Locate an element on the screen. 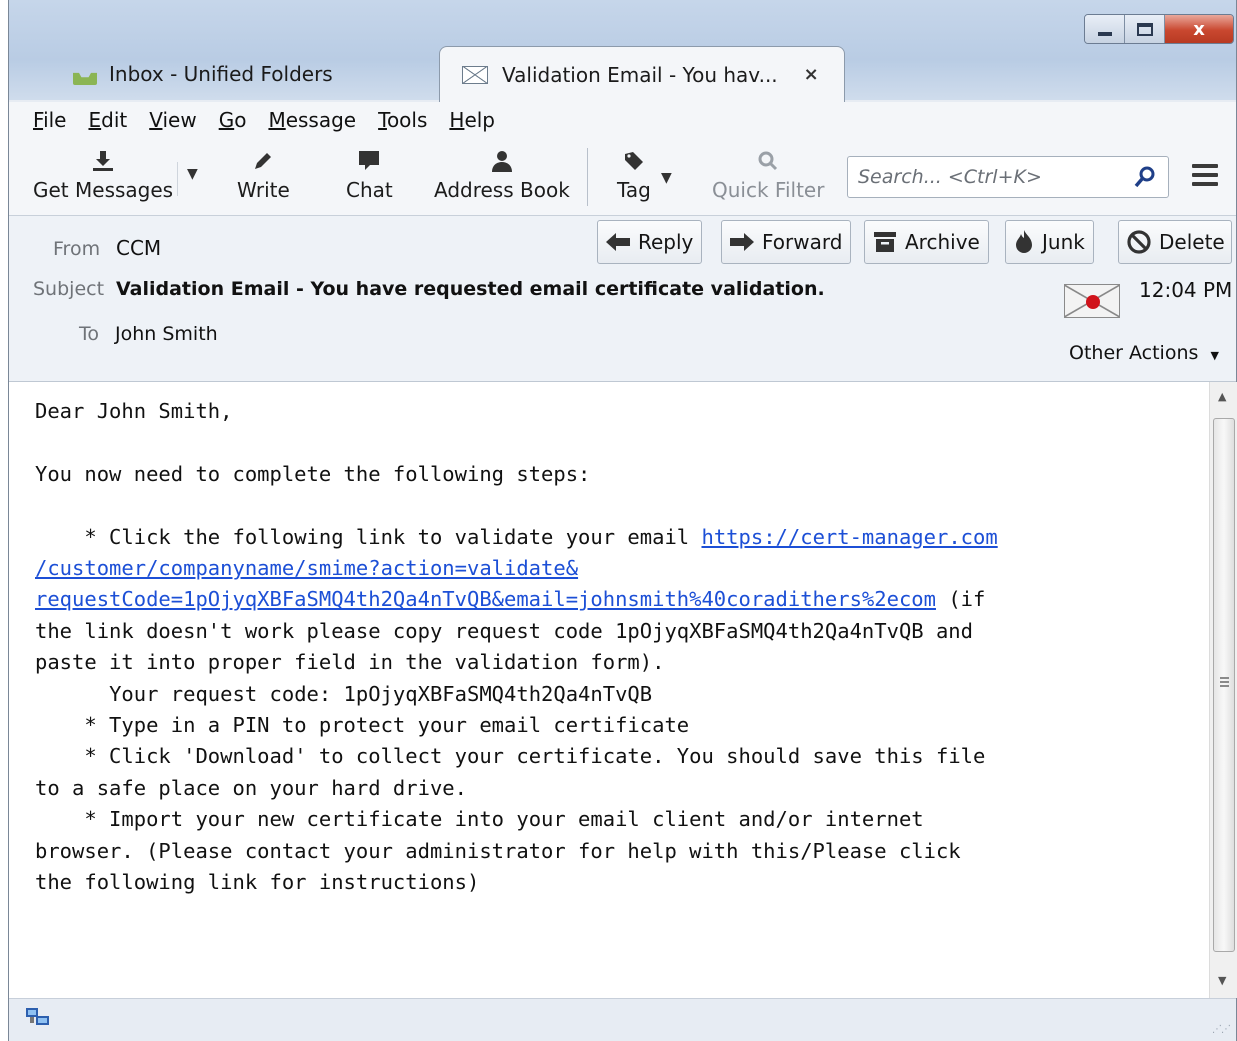 Image resolution: width=1237 pixels, height=1041 pixels. menu-tools: Tools is located at coordinates (402, 120).